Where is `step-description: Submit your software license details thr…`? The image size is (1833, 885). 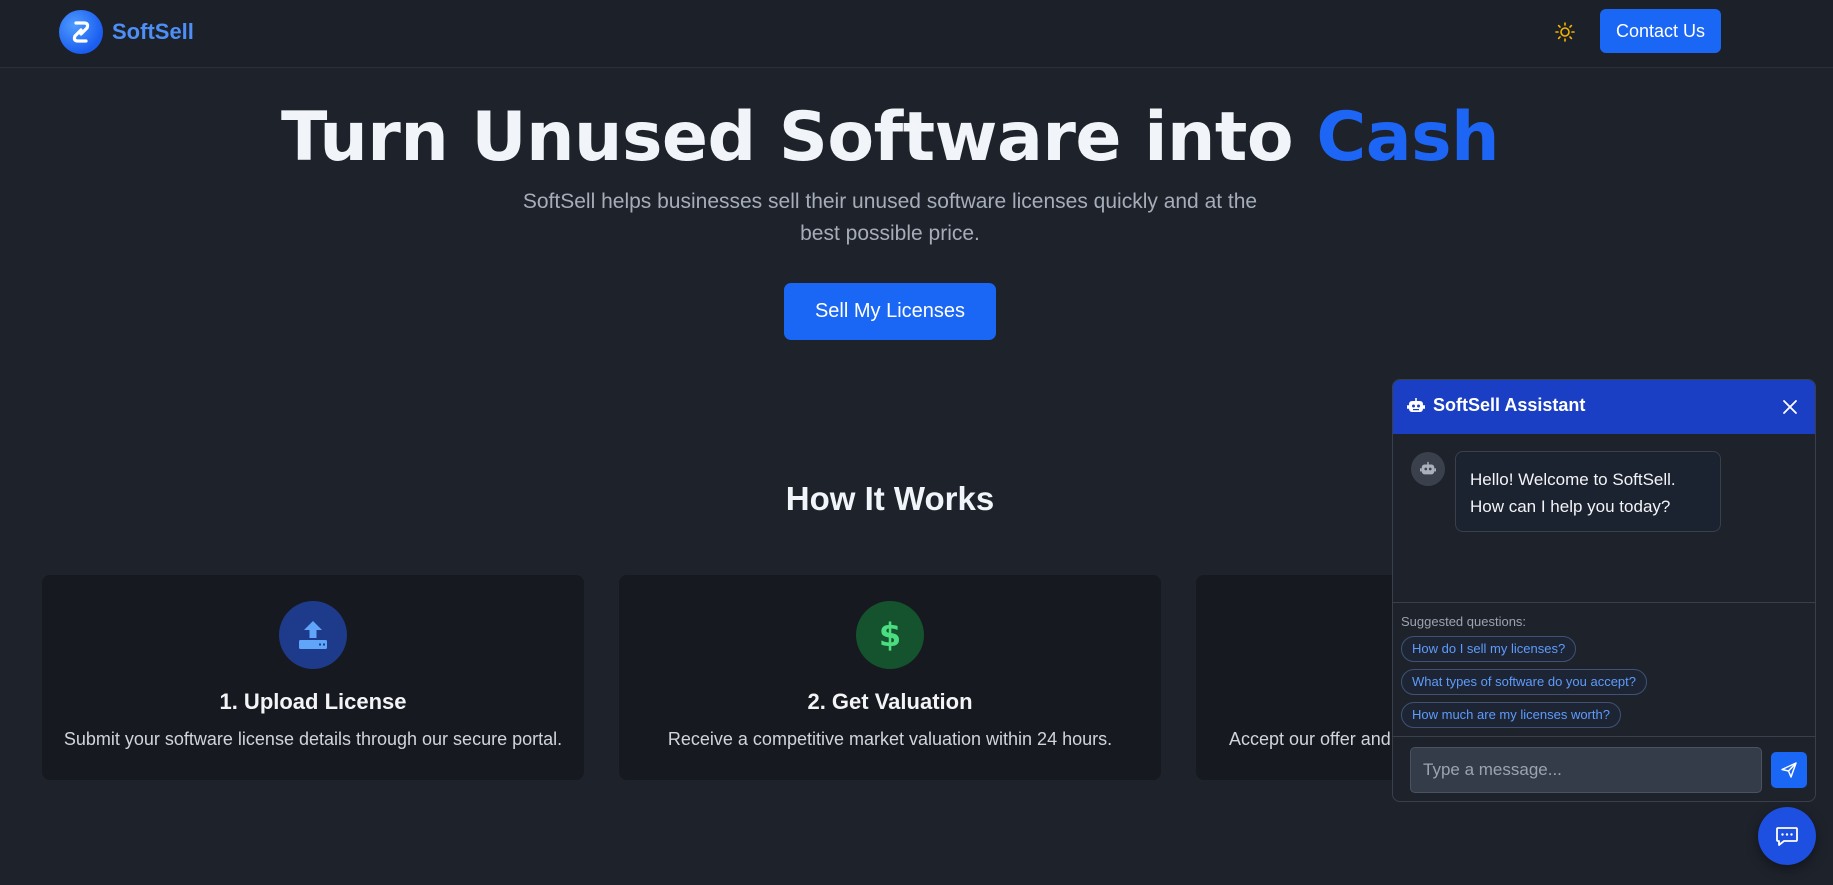 step-description: Submit your software license details thr… is located at coordinates (313, 739).